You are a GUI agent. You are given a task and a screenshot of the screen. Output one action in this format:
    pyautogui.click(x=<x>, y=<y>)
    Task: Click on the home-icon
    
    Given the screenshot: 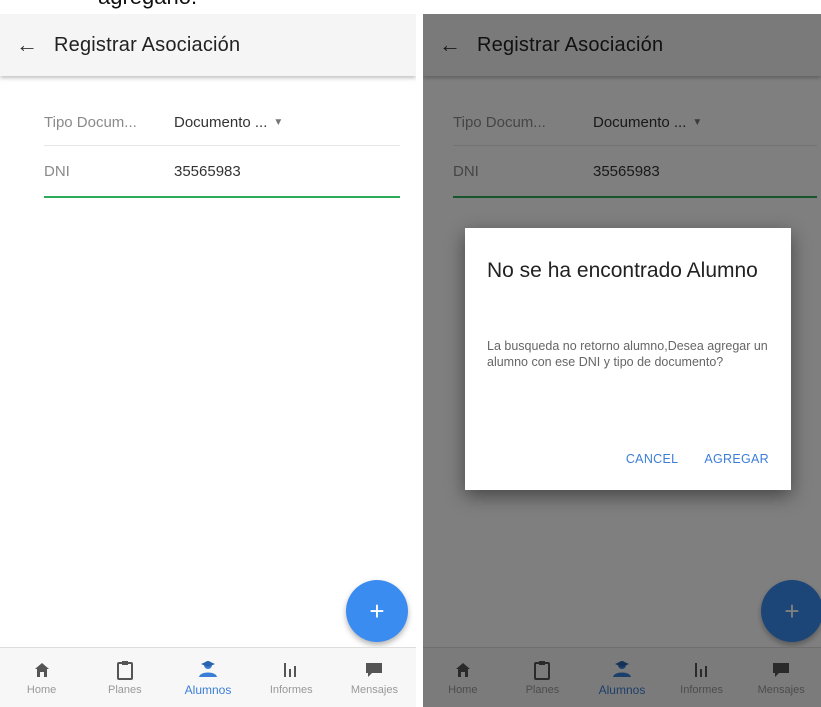 What is the action you would take?
    pyautogui.click(x=42, y=670)
    